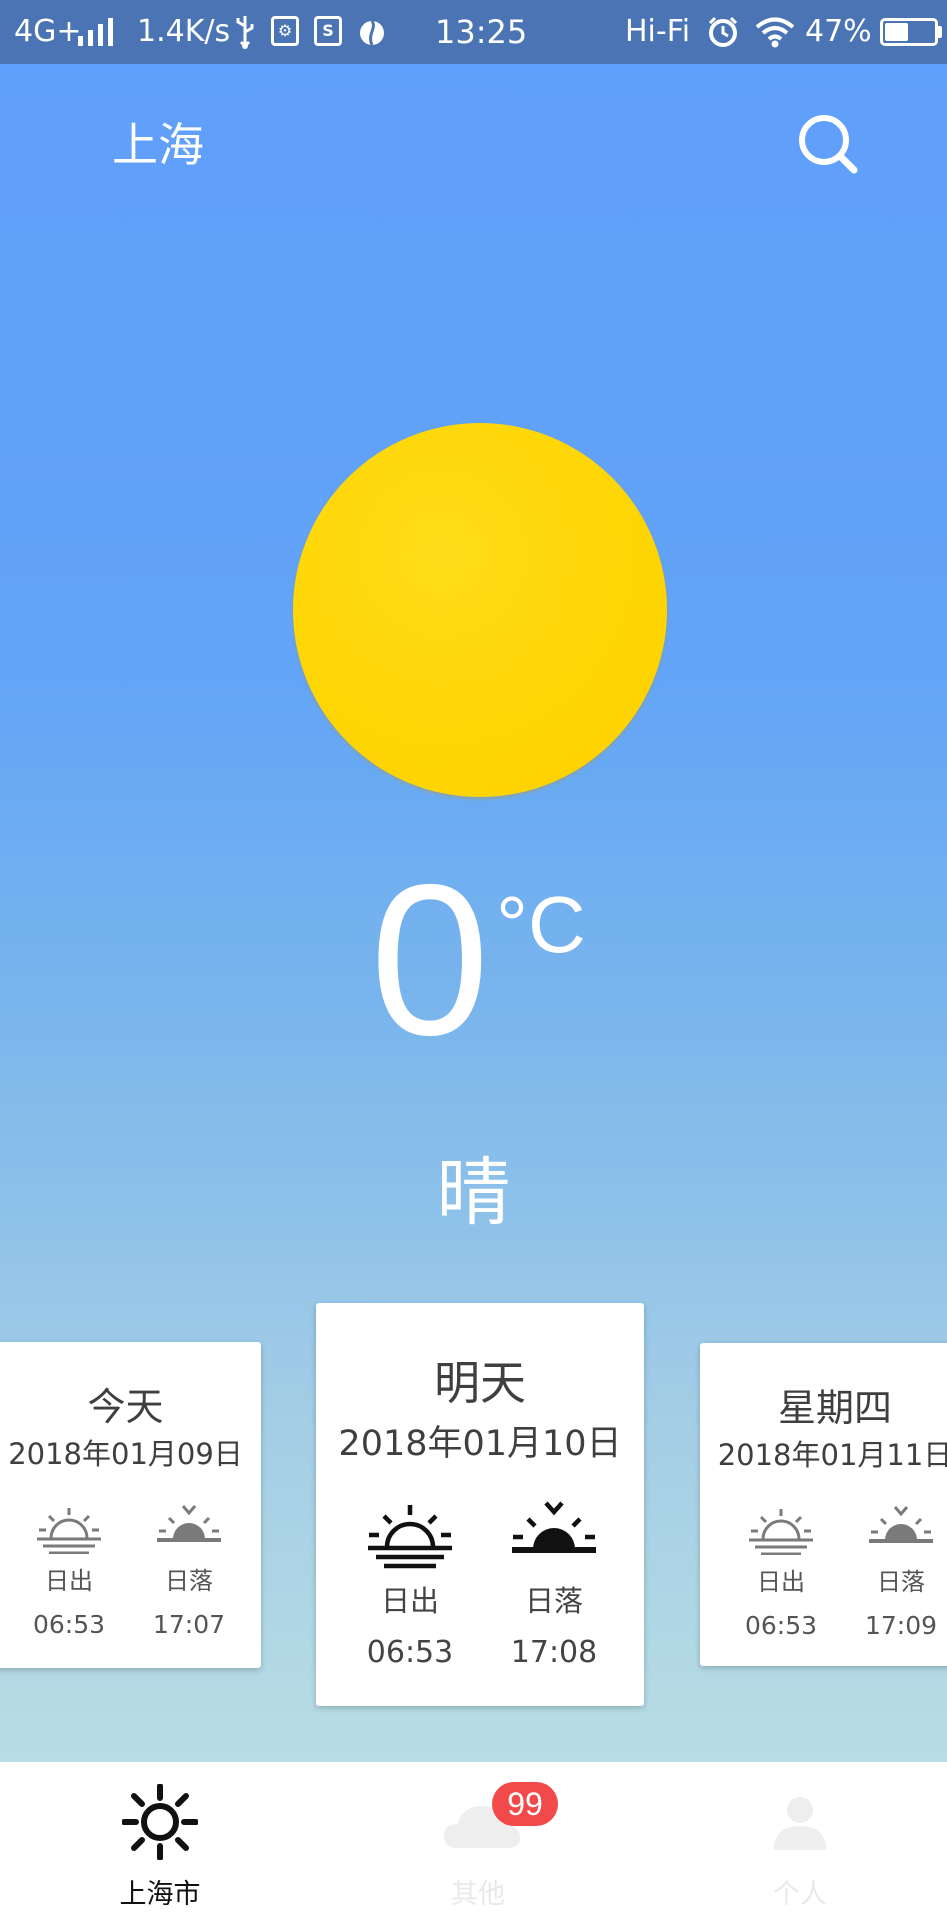  I want to click on forecast-date: 2018年01月10日, so click(480, 1444).